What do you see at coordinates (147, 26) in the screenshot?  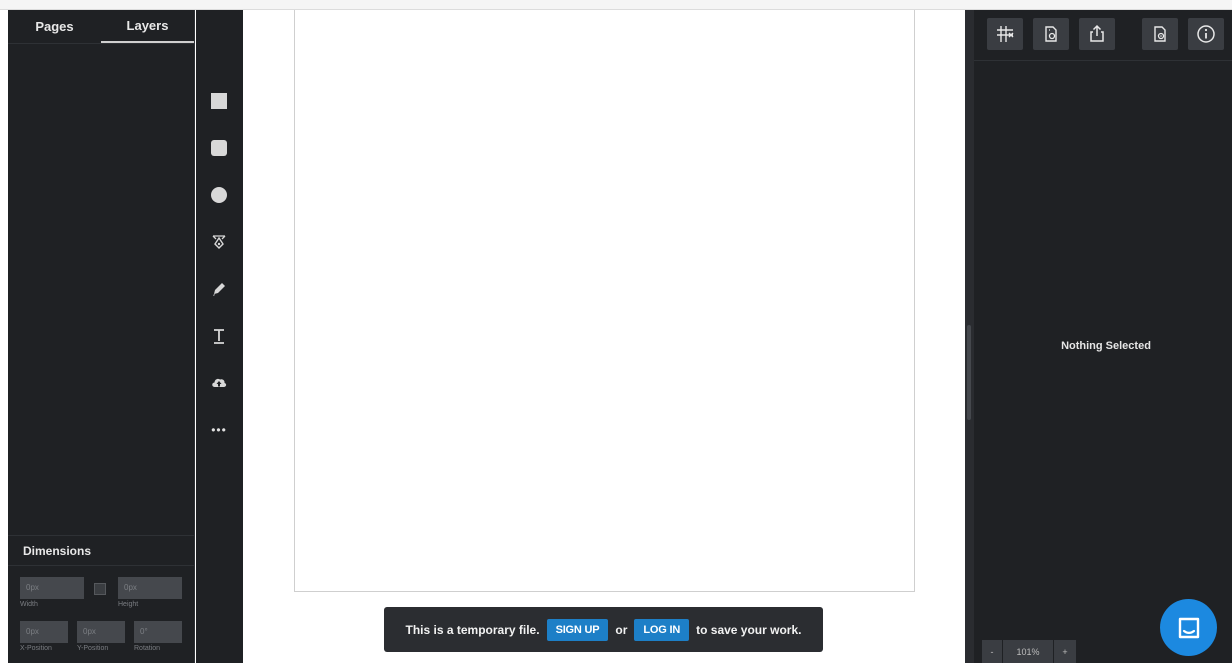 I see `tab-layers: Layers` at bounding box center [147, 26].